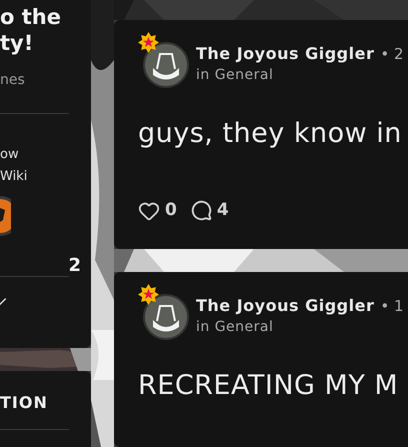 The image size is (408, 447). Describe the element at coordinates (273, 386) in the screenshot. I see `post-title: RECREATING MY M` at that location.